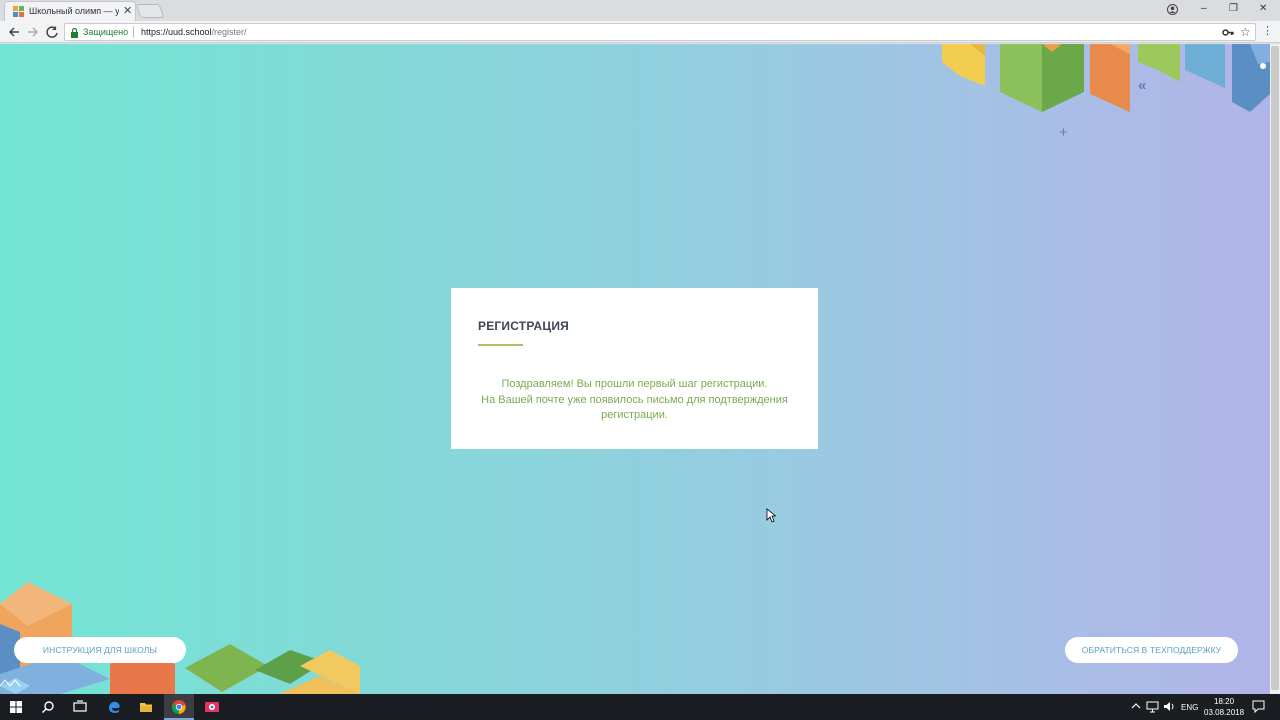 This screenshot has height=720, width=1280. I want to click on clock-time: 18:20, so click(1224, 701).